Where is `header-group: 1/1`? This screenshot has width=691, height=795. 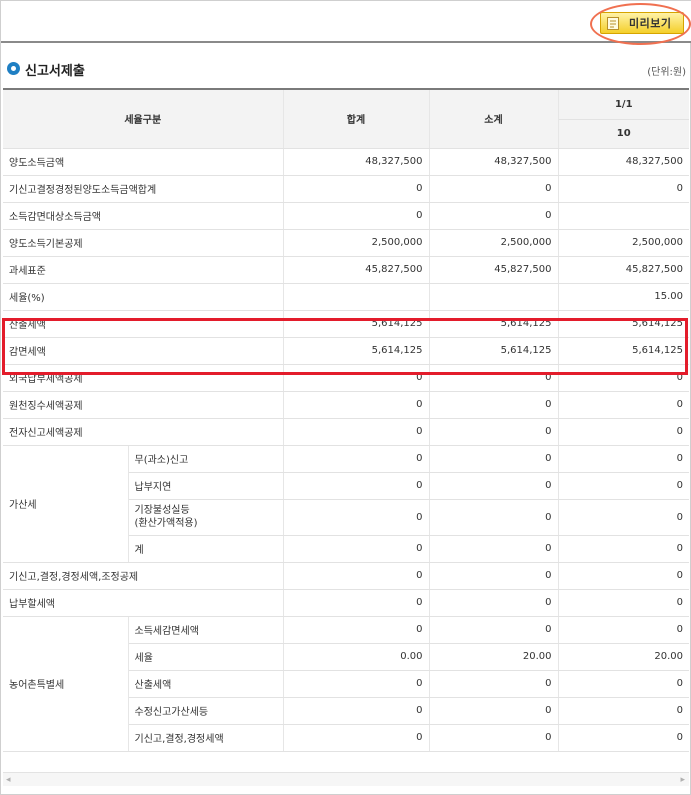 header-group: 1/1 is located at coordinates (623, 105).